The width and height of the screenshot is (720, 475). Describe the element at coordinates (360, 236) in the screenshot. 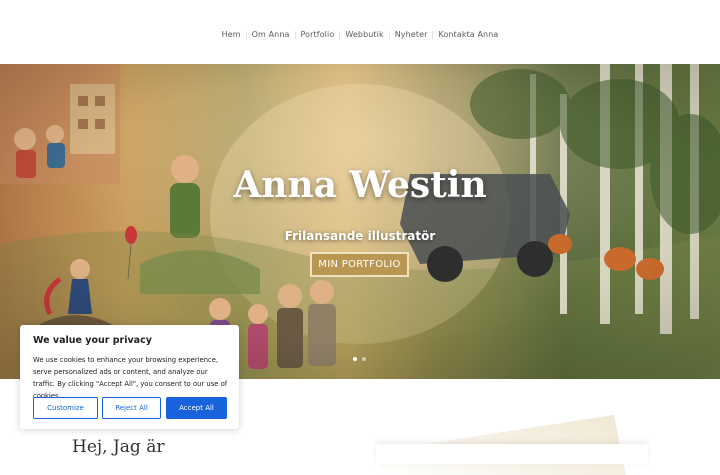

I see `hero-subtitle: Frilansande illustratör` at that location.